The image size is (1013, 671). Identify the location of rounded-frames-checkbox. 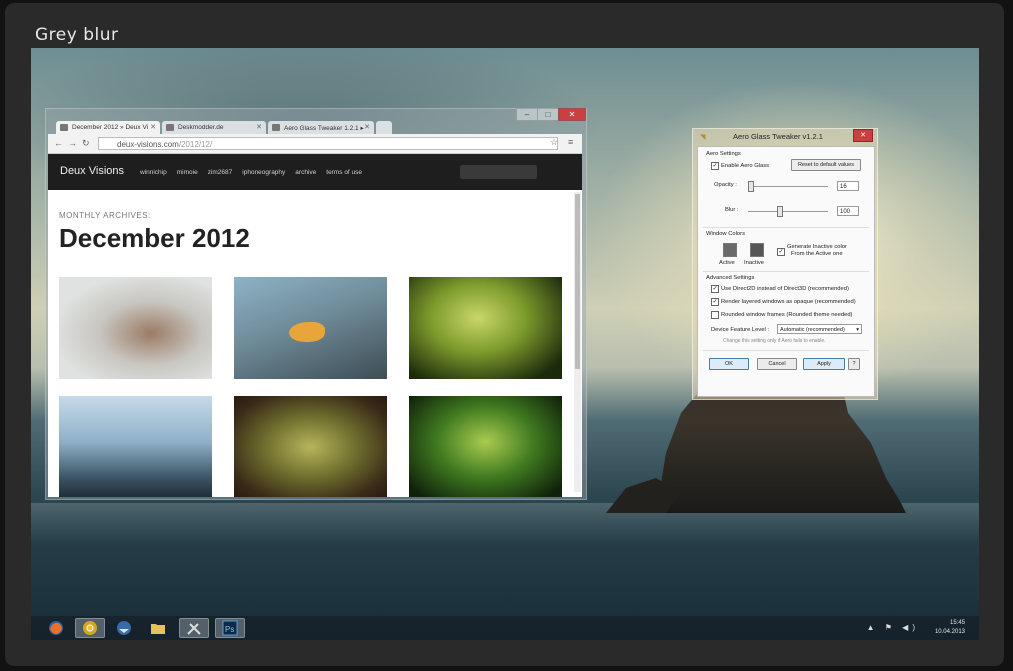
(715, 315).